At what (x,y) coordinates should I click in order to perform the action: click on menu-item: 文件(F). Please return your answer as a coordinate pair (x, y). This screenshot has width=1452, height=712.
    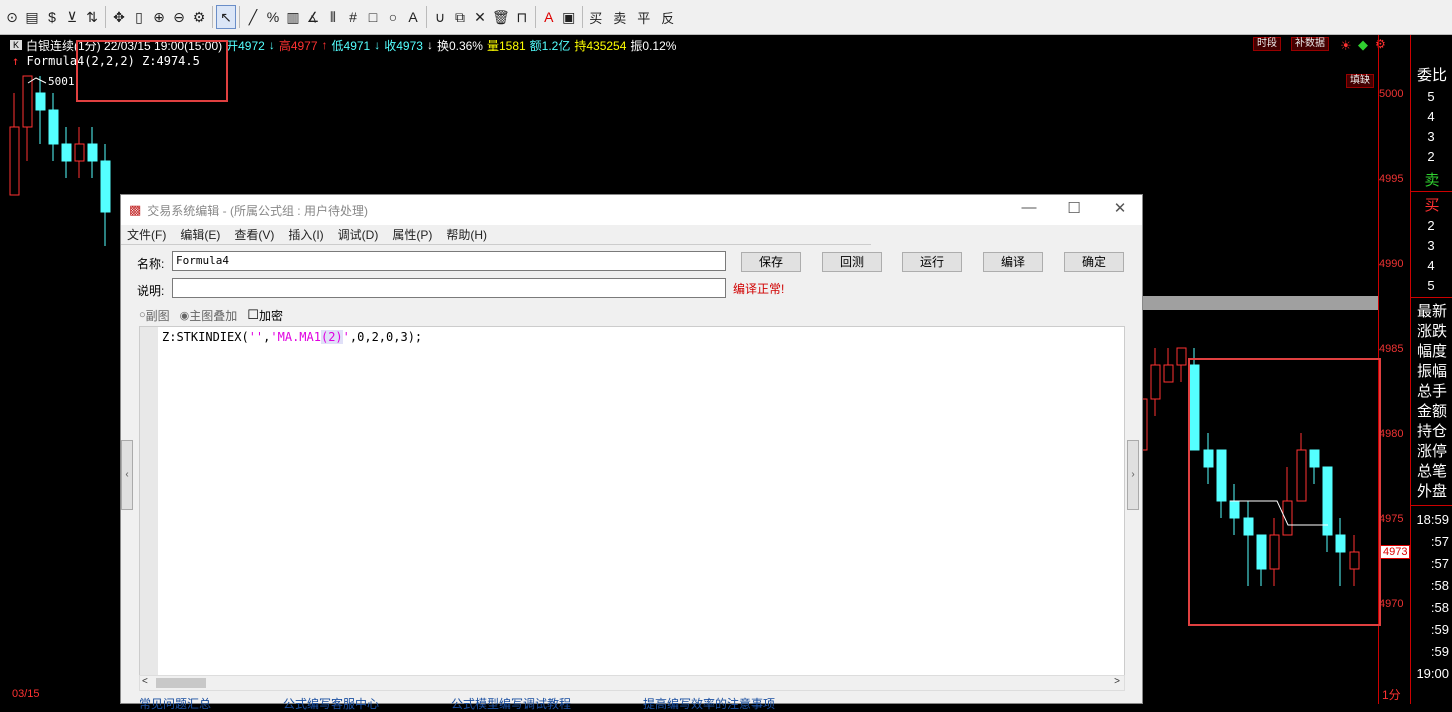
    Looking at the image, I should click on (146, 234).